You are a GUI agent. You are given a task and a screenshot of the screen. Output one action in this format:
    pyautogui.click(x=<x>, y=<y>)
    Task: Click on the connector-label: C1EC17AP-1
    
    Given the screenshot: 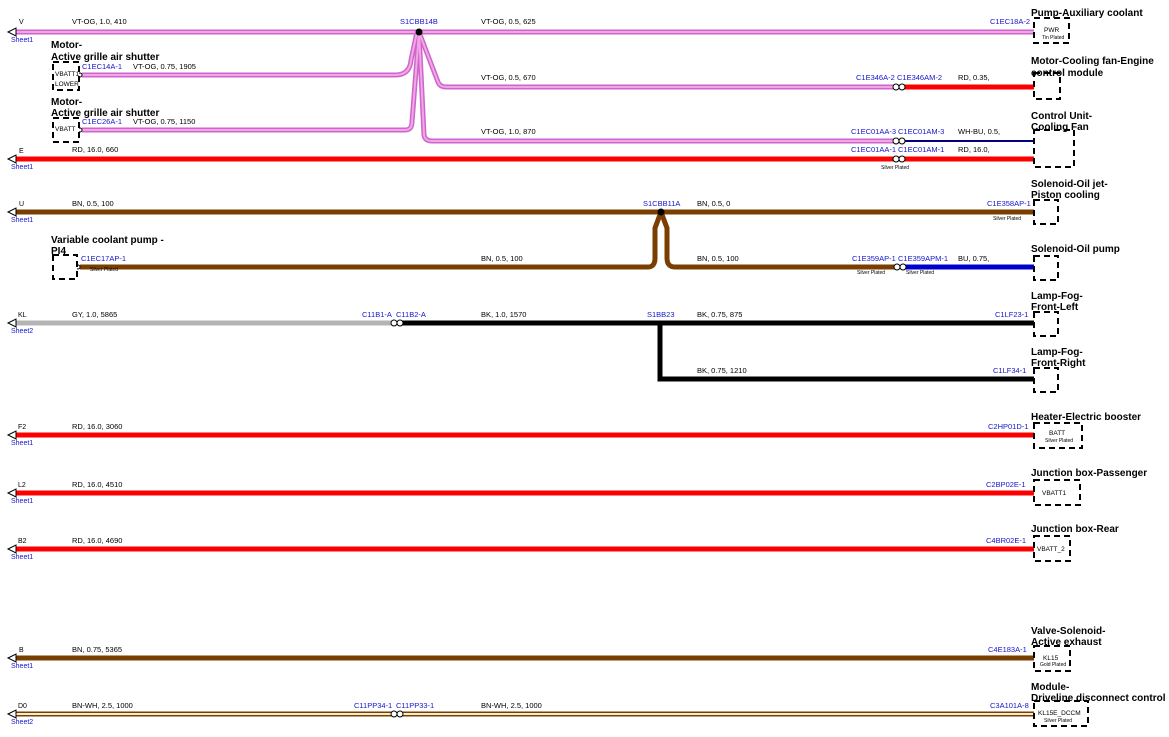 What is the action you would take?
    pyautogui.click(x=103, y=258)
    